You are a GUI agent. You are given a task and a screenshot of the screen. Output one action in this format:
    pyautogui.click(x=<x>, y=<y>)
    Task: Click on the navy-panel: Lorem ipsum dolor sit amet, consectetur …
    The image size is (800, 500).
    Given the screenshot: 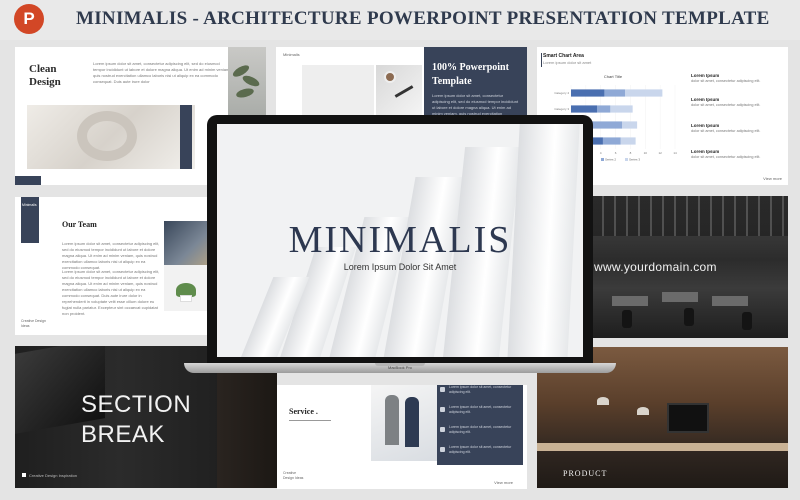 What is the action you would take?
    pyautogui.click(x=480, y=425)
    